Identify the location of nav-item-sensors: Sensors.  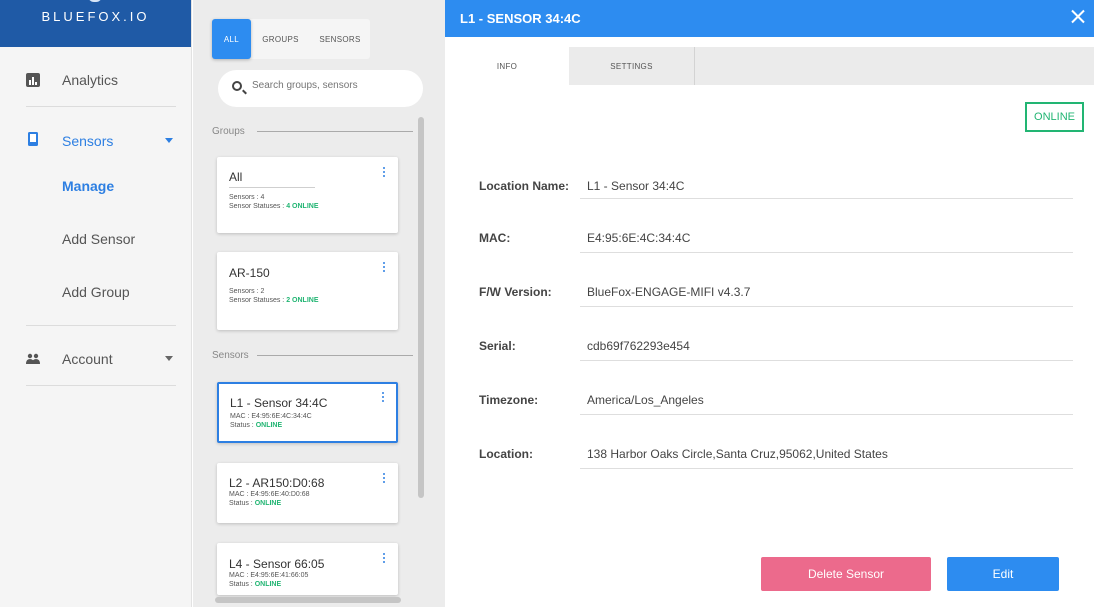
(96, 141).